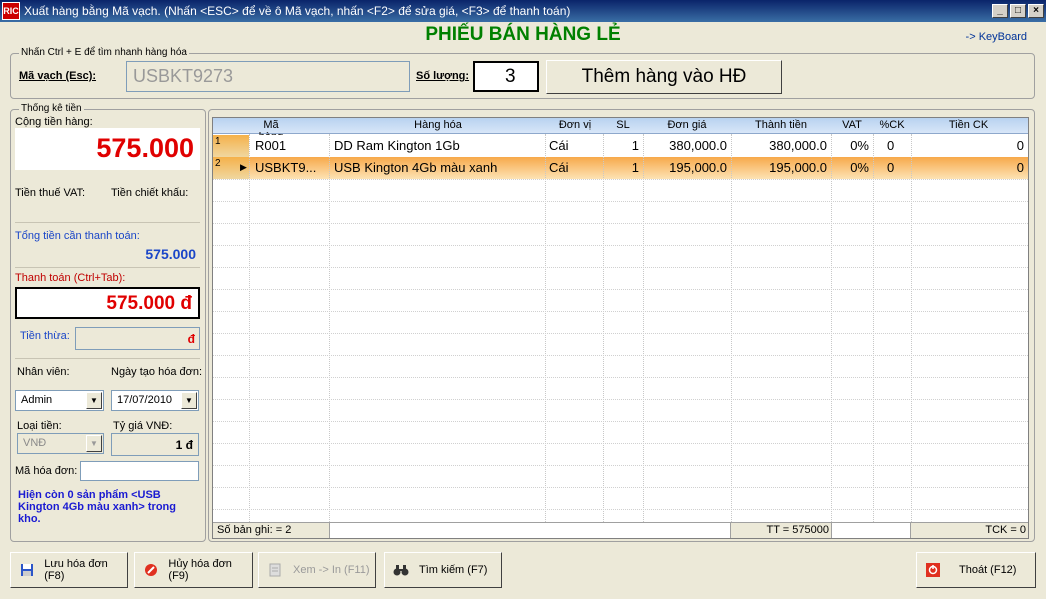  Describe the element at coordinates (933, 570) in the screenshot. I see `power-icon` at that location.